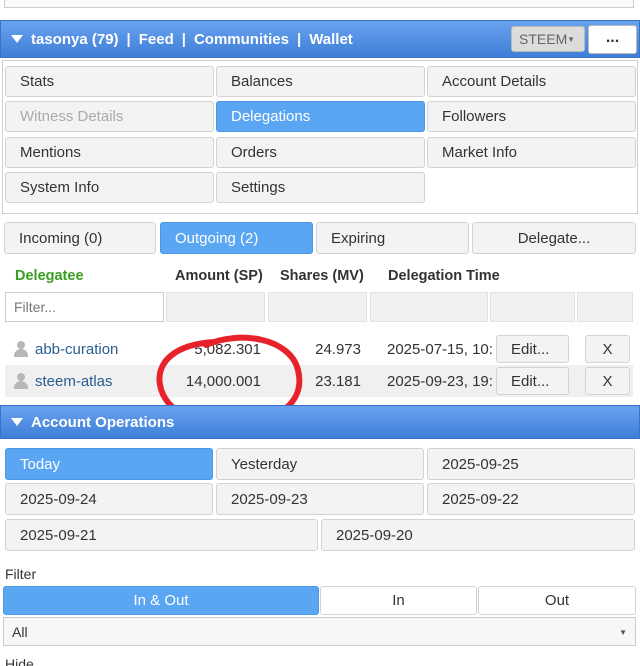 Image resolution: width=640 pixels, height=666 pixels. Describe the element at coordinates (320, 187) in the screenshot. I see `menu-settings: Settings` at that location.